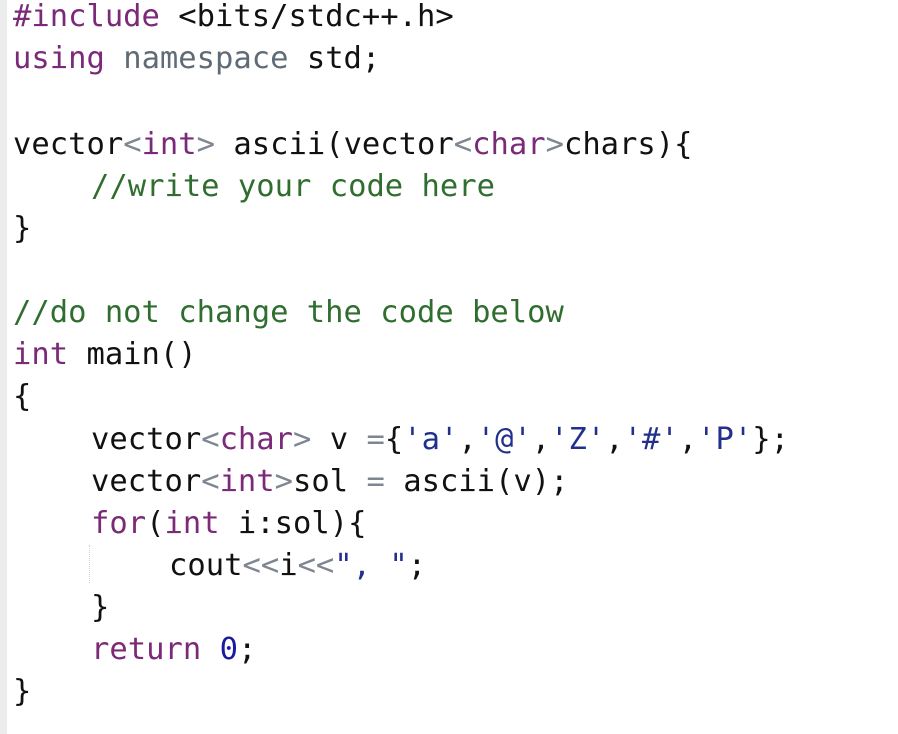  Describe the element at coordinates (371, 565) in the screenshot. I see `string-token: ", "` at that location.